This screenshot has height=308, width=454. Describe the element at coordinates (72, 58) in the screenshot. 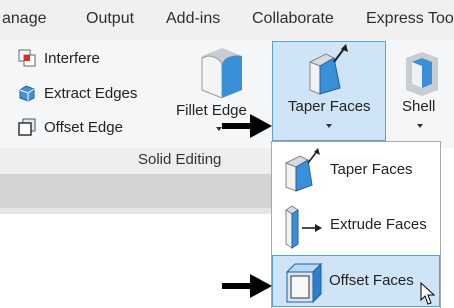

I see `interfere-label: Interfere` at that location.